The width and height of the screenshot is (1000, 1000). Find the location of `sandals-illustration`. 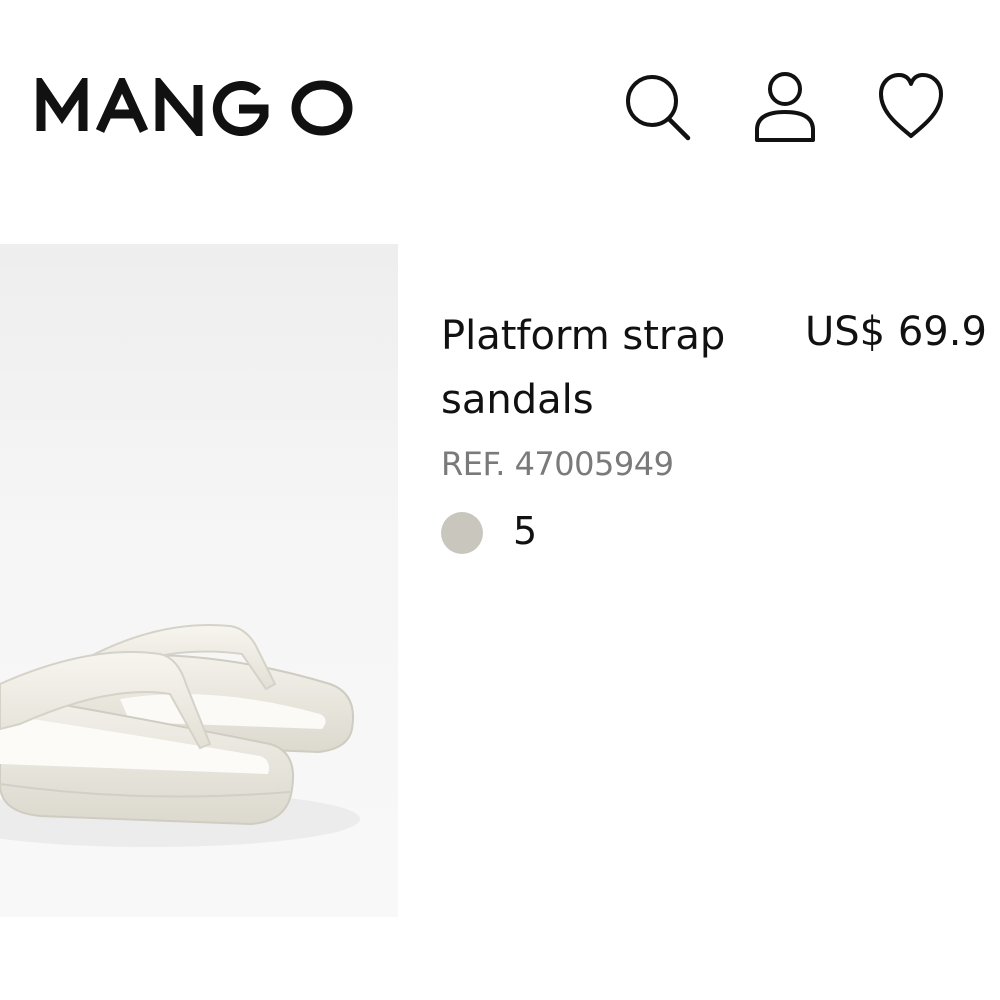

sandals-illustration is located at coordinates (180, 735).